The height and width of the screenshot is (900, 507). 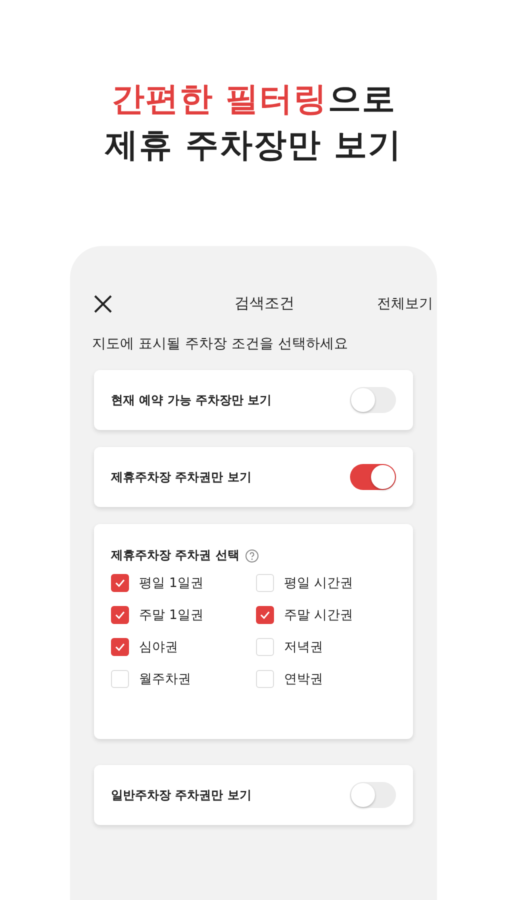 What do you see at coordinates (405, 303) in the screenshot?
I see `view-all-link: 전체보기` at bounding box center [405, 303].